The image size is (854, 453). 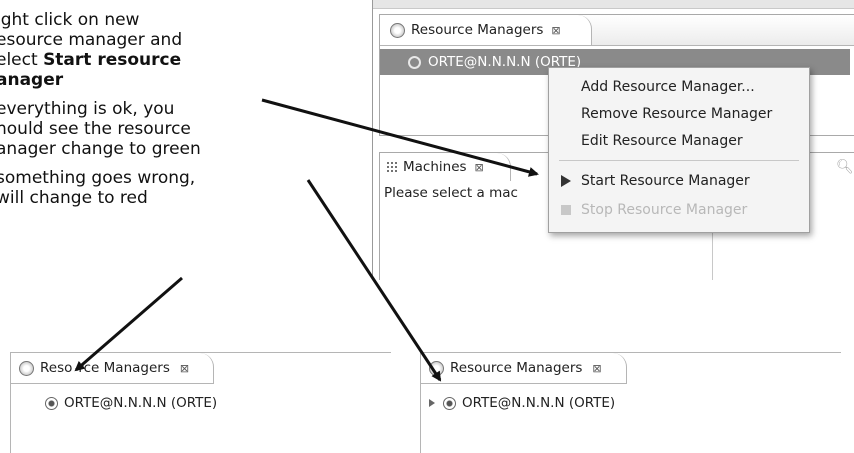 I want to click on instr-line: something goes wrong,, so click(x=98, y=178).